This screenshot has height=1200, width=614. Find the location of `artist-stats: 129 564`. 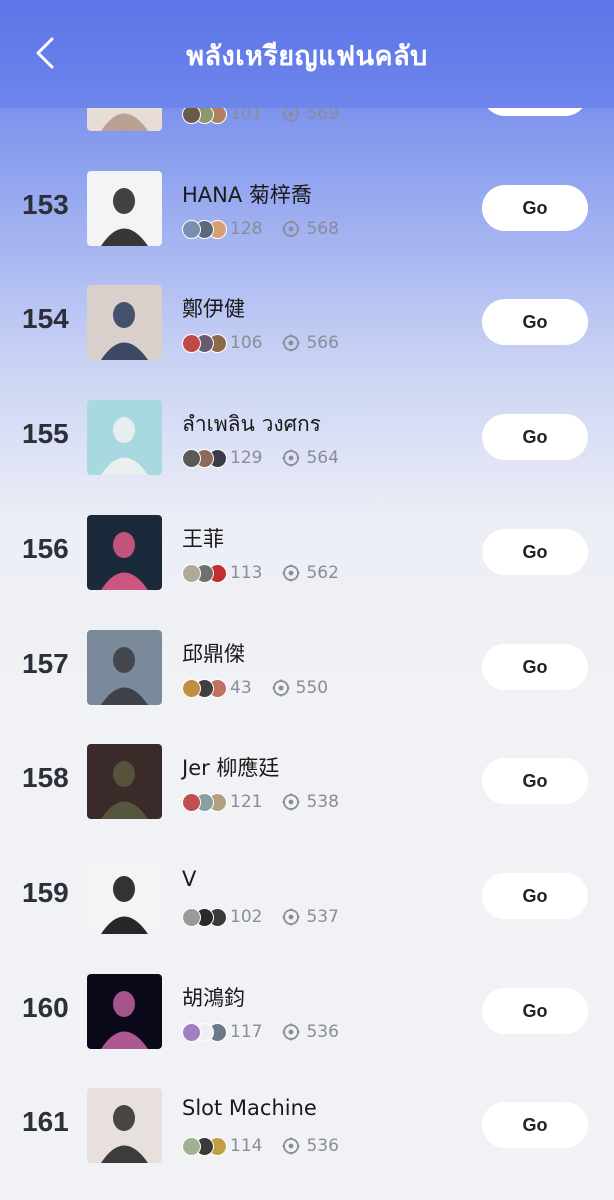

artist-stats: 129 564 is located at coordinates (260, 458).